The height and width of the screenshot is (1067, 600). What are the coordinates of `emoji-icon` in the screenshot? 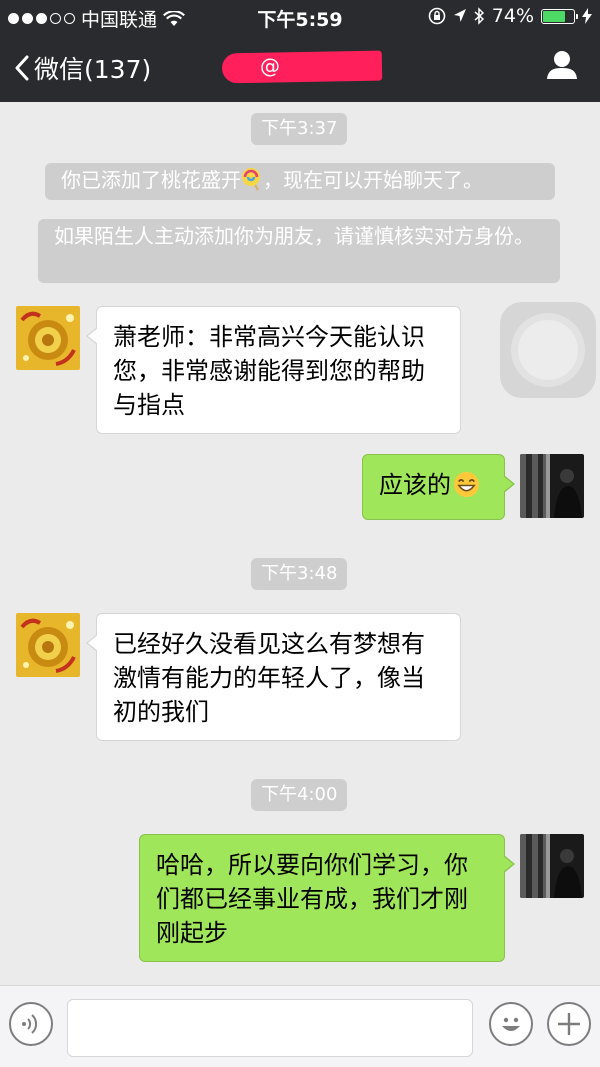 It's located at (511, 1024).